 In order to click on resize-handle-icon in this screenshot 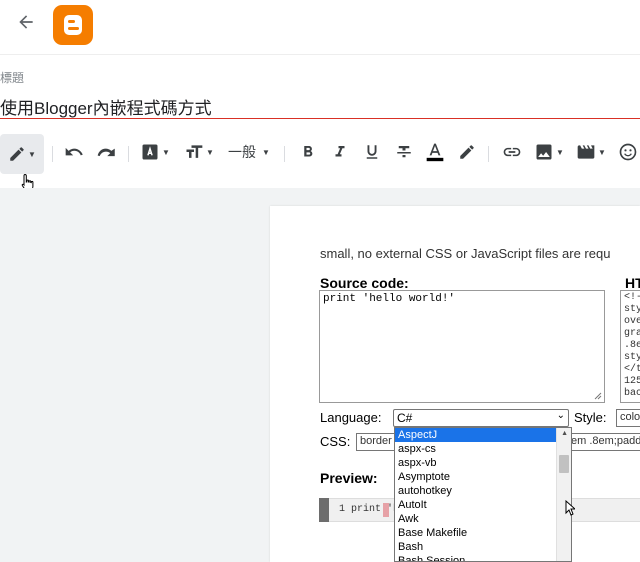, I will do `click(598, 396)`.